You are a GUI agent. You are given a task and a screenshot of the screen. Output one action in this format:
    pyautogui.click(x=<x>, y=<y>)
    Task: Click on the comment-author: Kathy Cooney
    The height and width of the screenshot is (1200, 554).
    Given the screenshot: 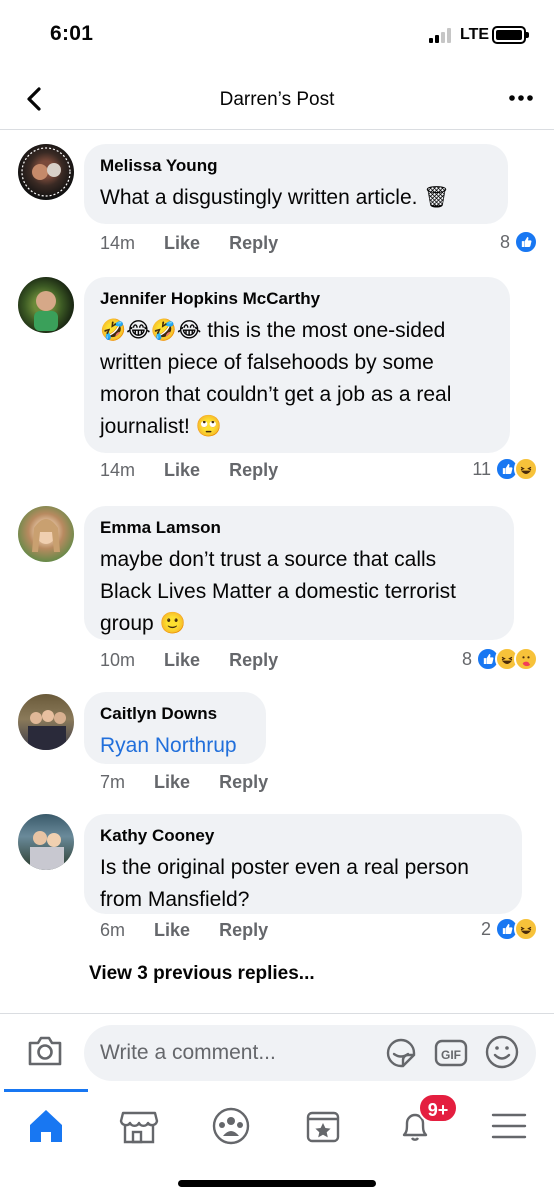 What is the action you would take?
    pyautogui.click(x=303, y=836)
    